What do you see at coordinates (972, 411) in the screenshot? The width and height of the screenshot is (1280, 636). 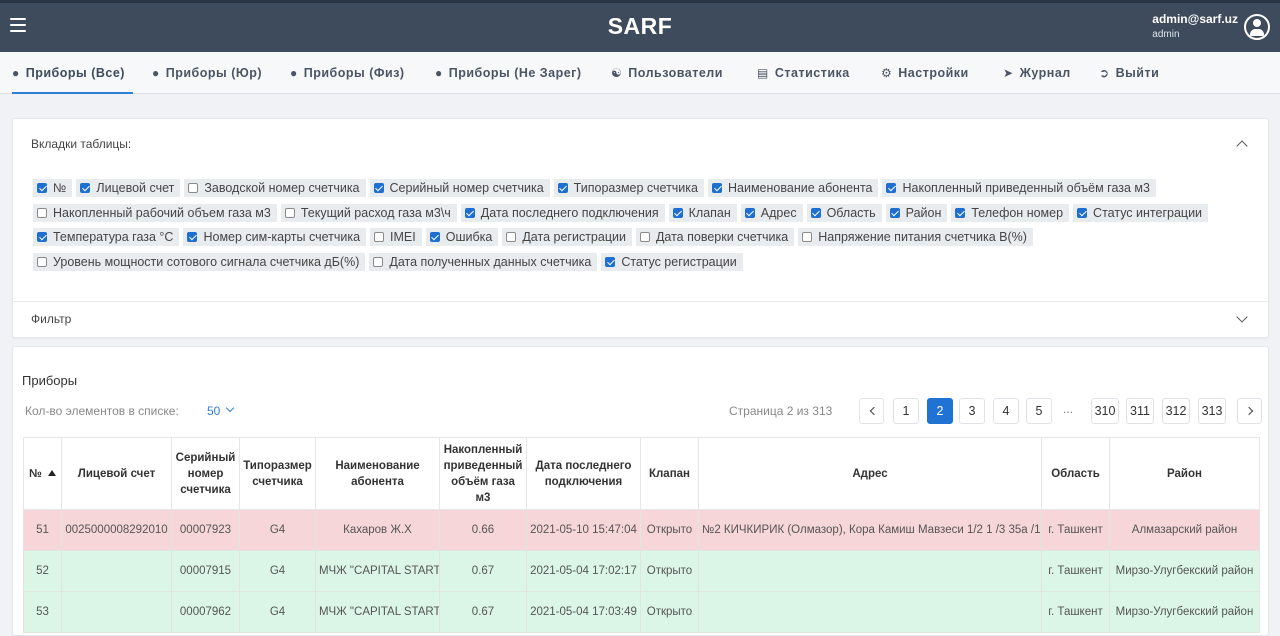 I see `page-button: 3` at bounding box center [972, 411].